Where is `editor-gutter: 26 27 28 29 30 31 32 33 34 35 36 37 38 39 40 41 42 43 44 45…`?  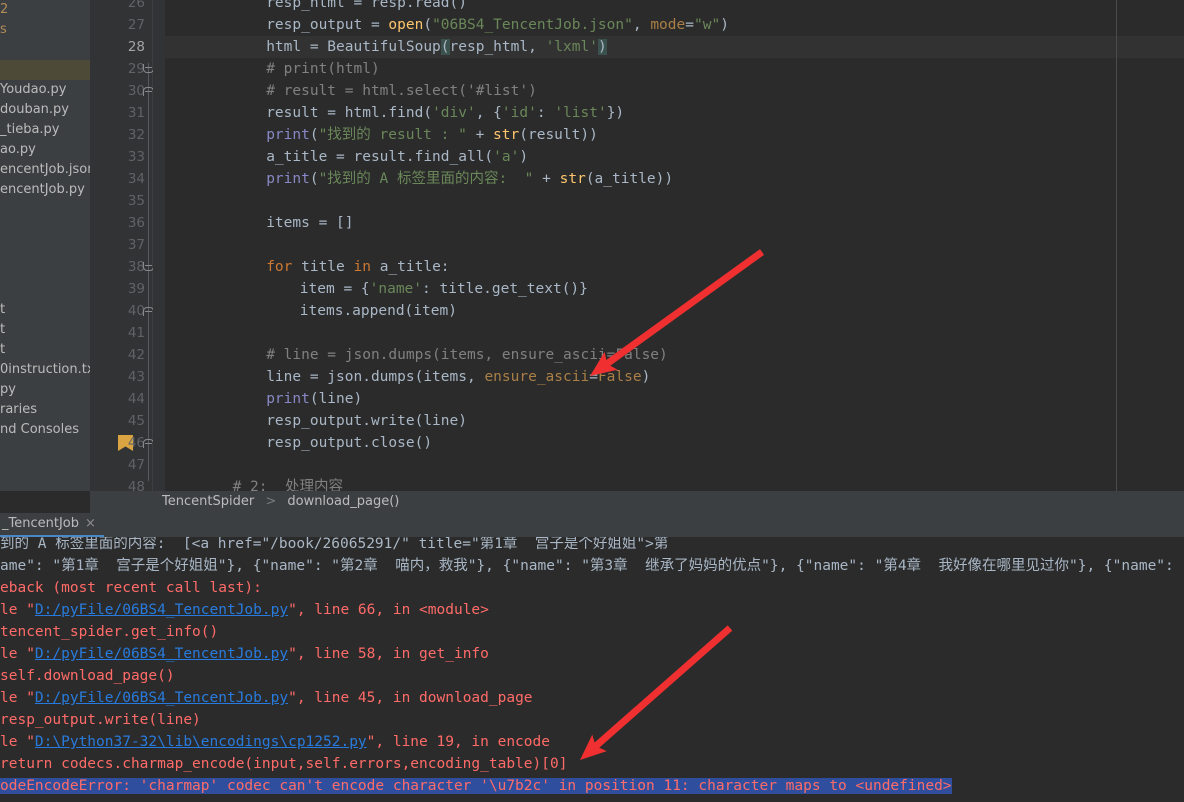 editor-gutter: 26 27 28 29 30 31 32 33 34 35 36 37 38 39 40 41 42 43 44 45… is located at coordinates (122, 245).